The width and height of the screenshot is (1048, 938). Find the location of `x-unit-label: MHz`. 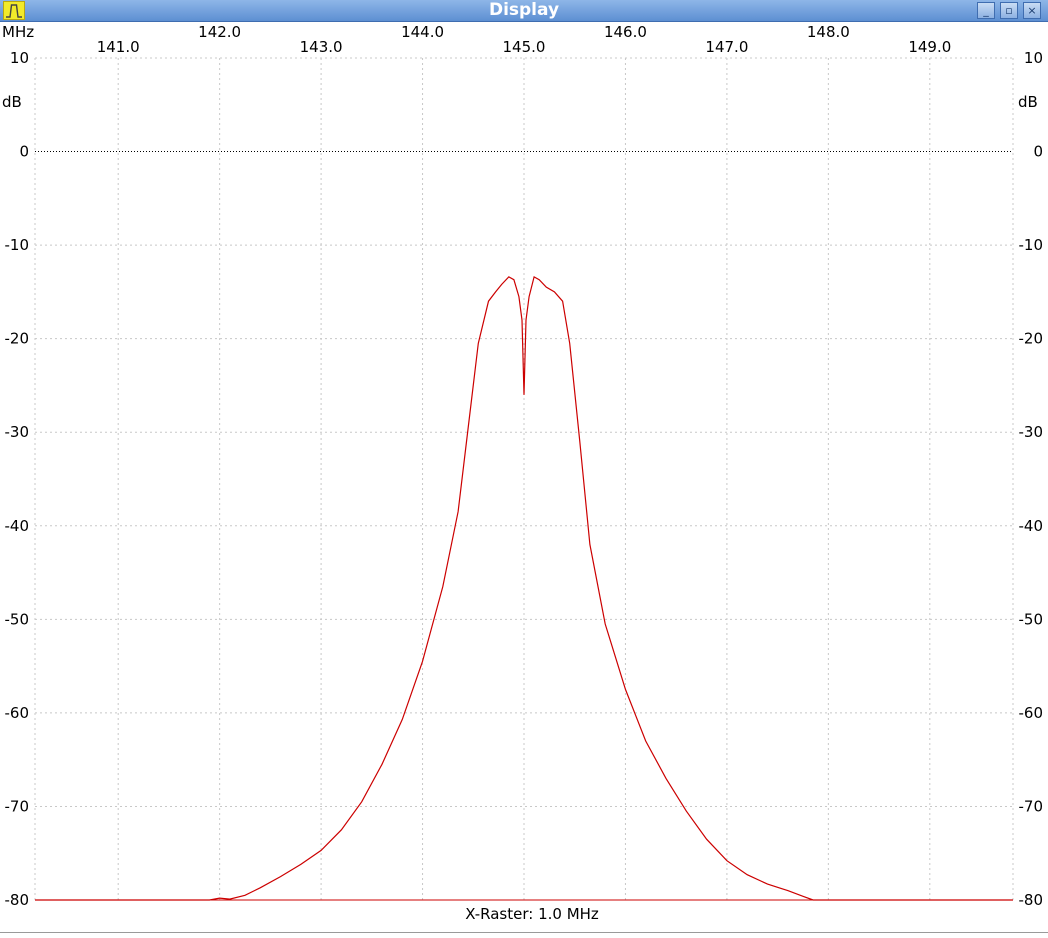

x-unit-label: MHz is located at coordinates (18, 32).